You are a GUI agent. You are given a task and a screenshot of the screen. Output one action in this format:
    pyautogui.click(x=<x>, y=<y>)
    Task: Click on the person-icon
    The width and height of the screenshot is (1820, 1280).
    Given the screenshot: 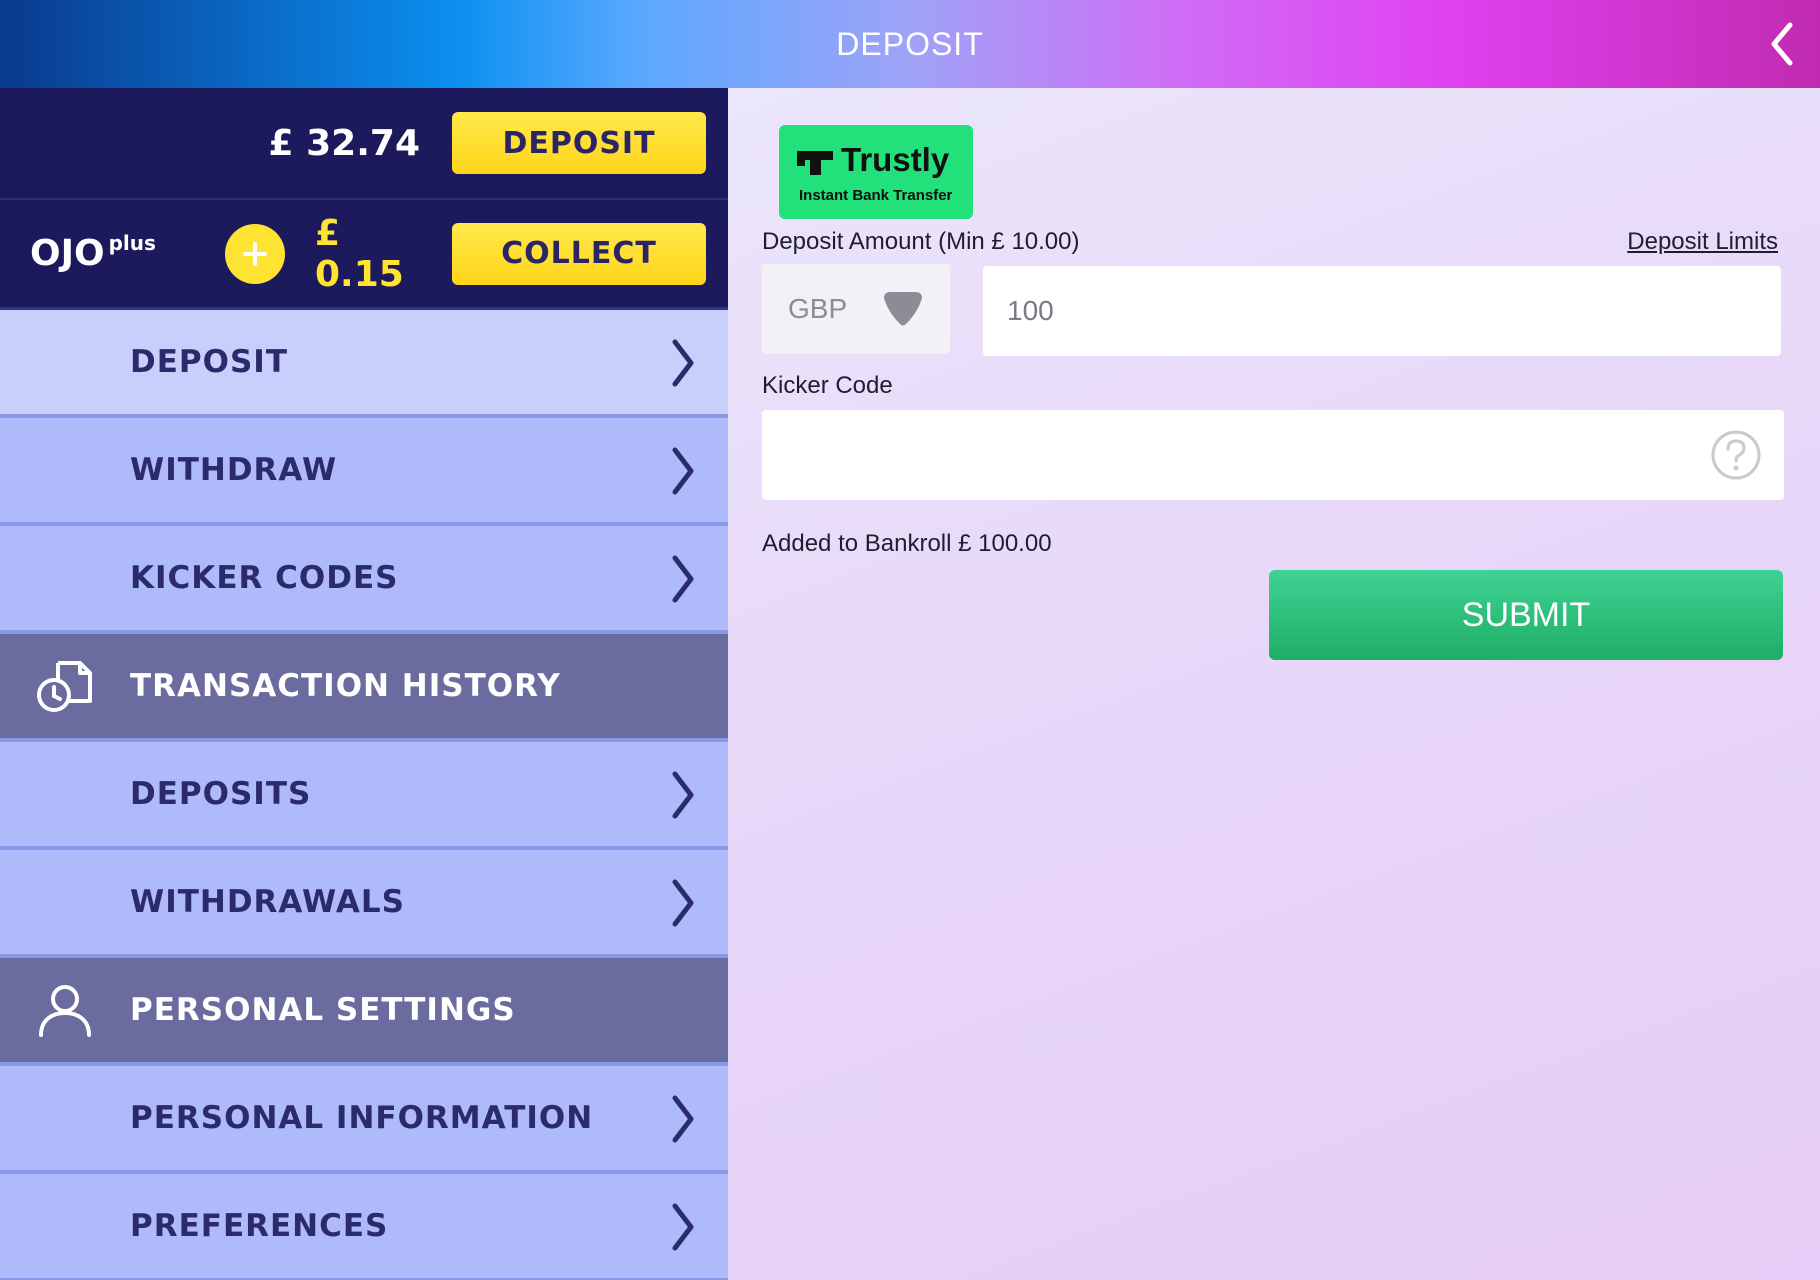 What is the action you would take?
    pyautogui.click(x=65, y=1010)
    